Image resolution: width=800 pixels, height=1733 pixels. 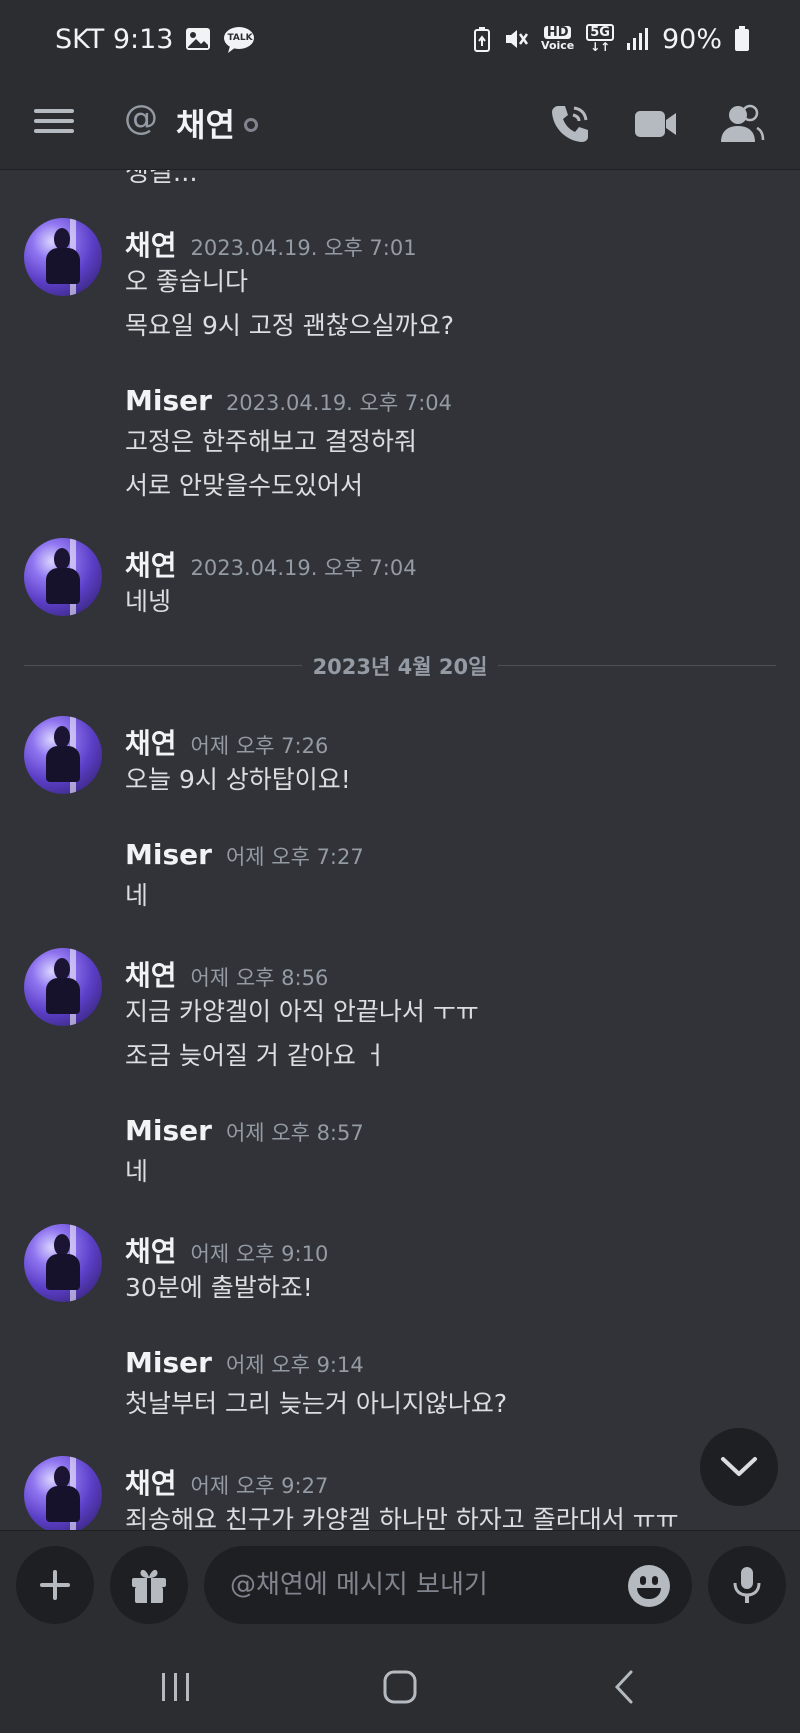 I want to click on at-icon: @, so click(x=141, y=118).